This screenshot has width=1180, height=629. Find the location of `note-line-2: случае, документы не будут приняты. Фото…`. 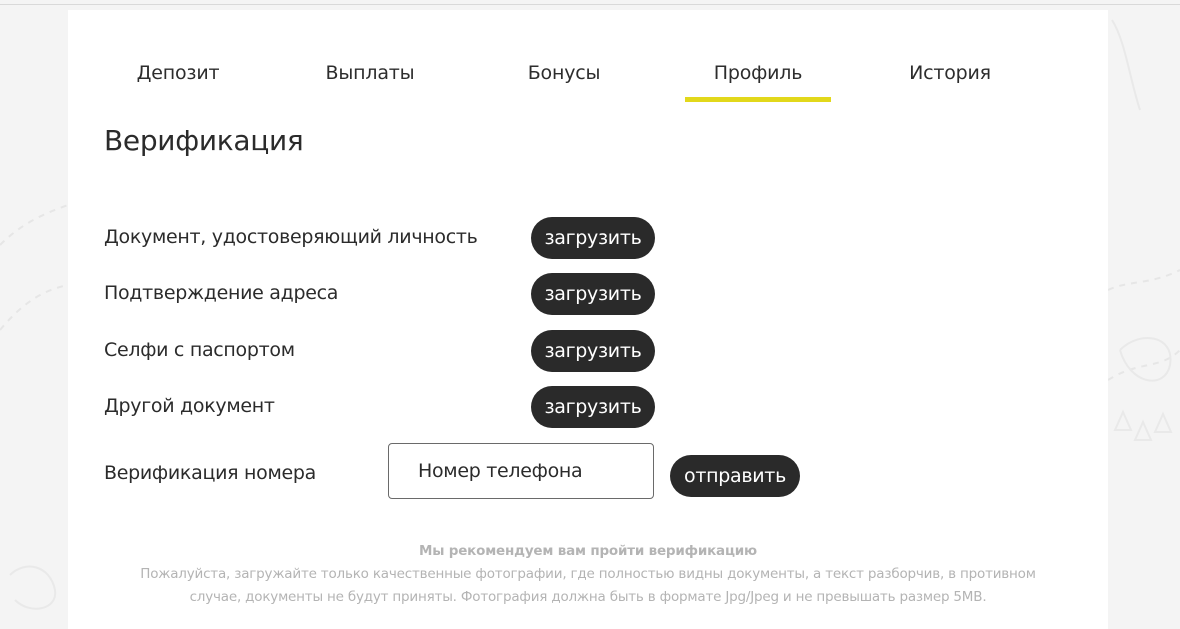

note-line-2: случае, документы не будут приняты. Фото… is located at coordinates (588, 597).